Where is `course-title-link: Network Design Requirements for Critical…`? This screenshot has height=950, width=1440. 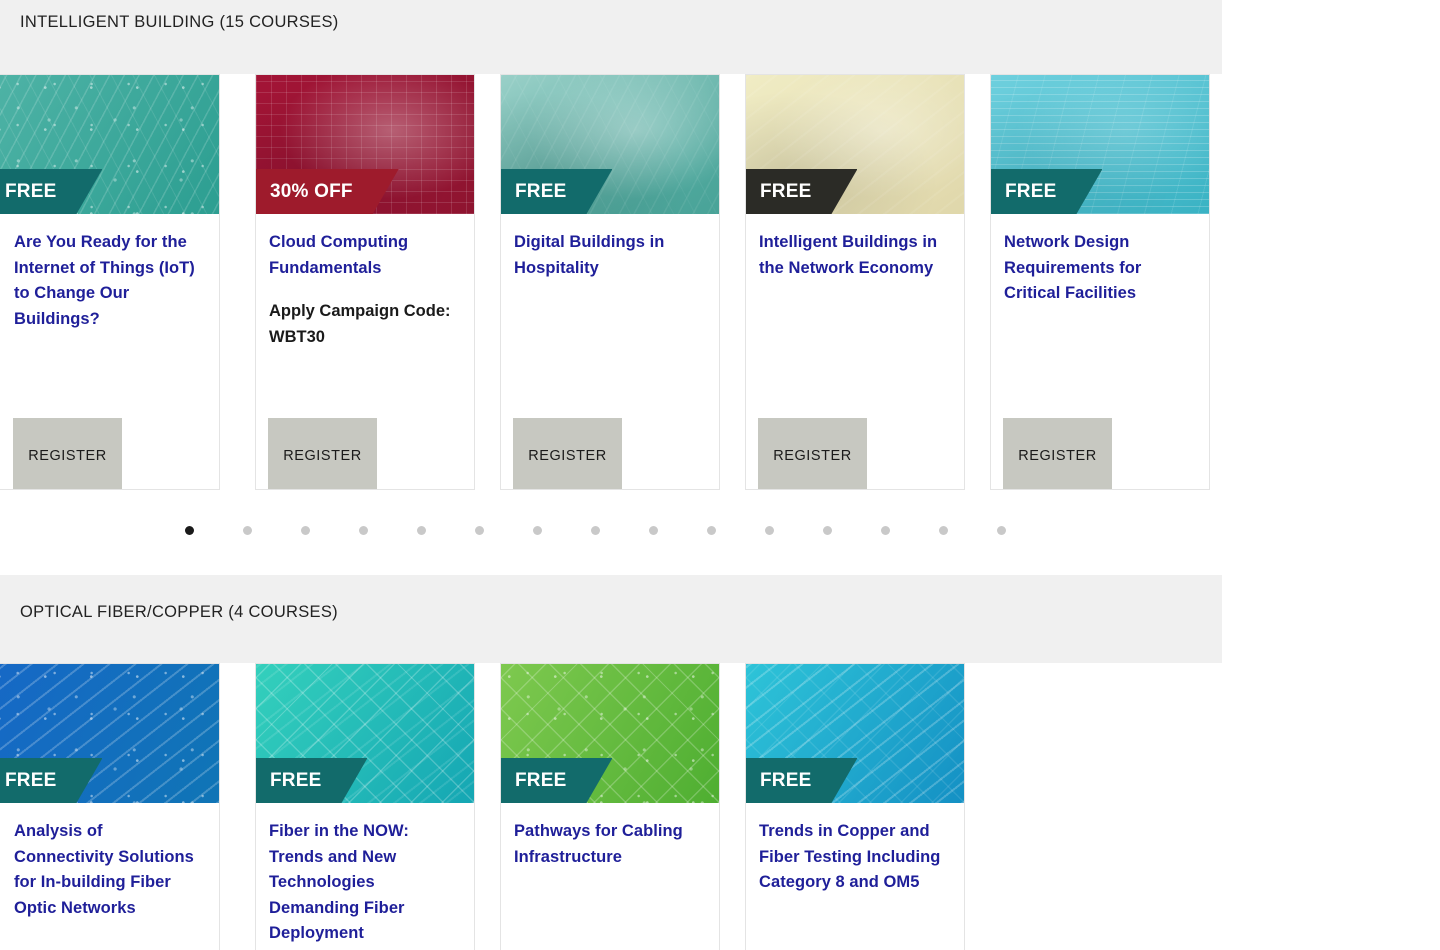 course-title-link: Network Design Requirements for Critical… is located at coordinates (1100, 268).